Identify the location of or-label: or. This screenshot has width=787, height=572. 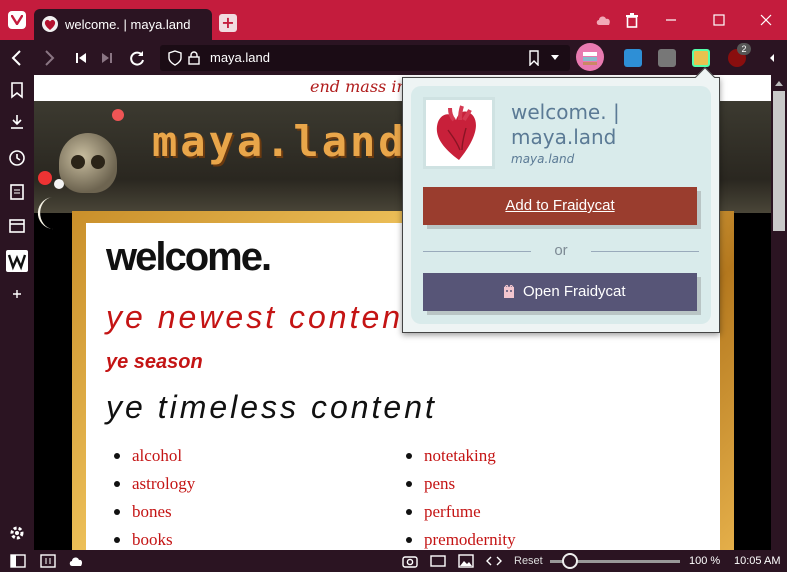
(561, 250).